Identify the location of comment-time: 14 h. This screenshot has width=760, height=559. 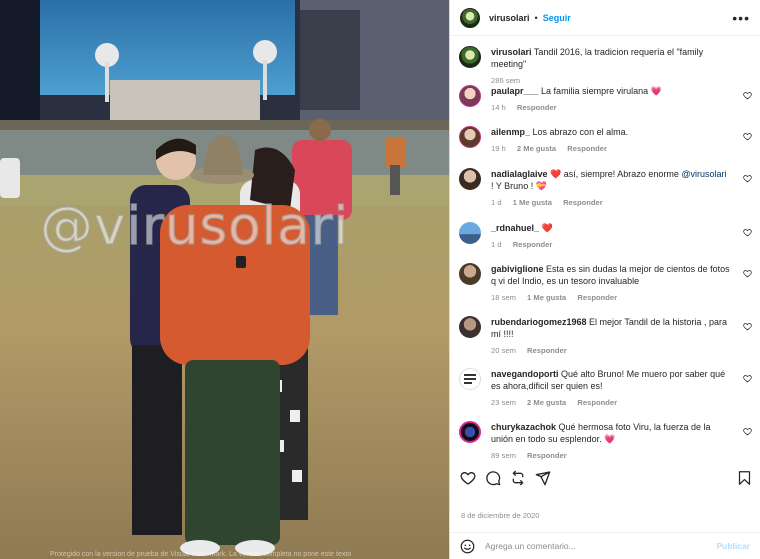
(498, 107).